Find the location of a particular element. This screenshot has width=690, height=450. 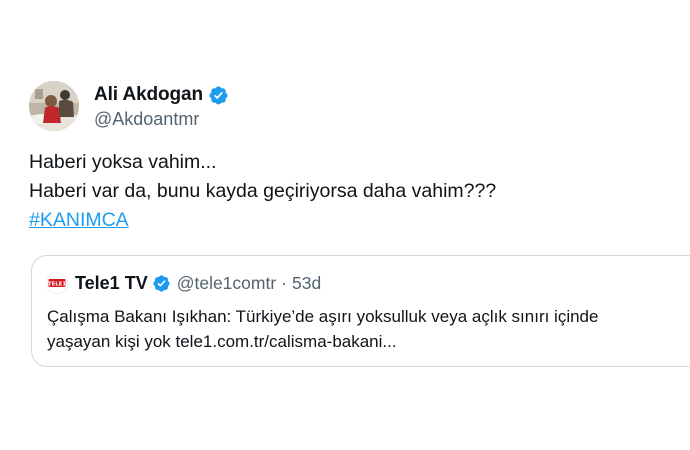

tweet-hashtag-line: #KANIMCA is located at coordinates (262, 220).